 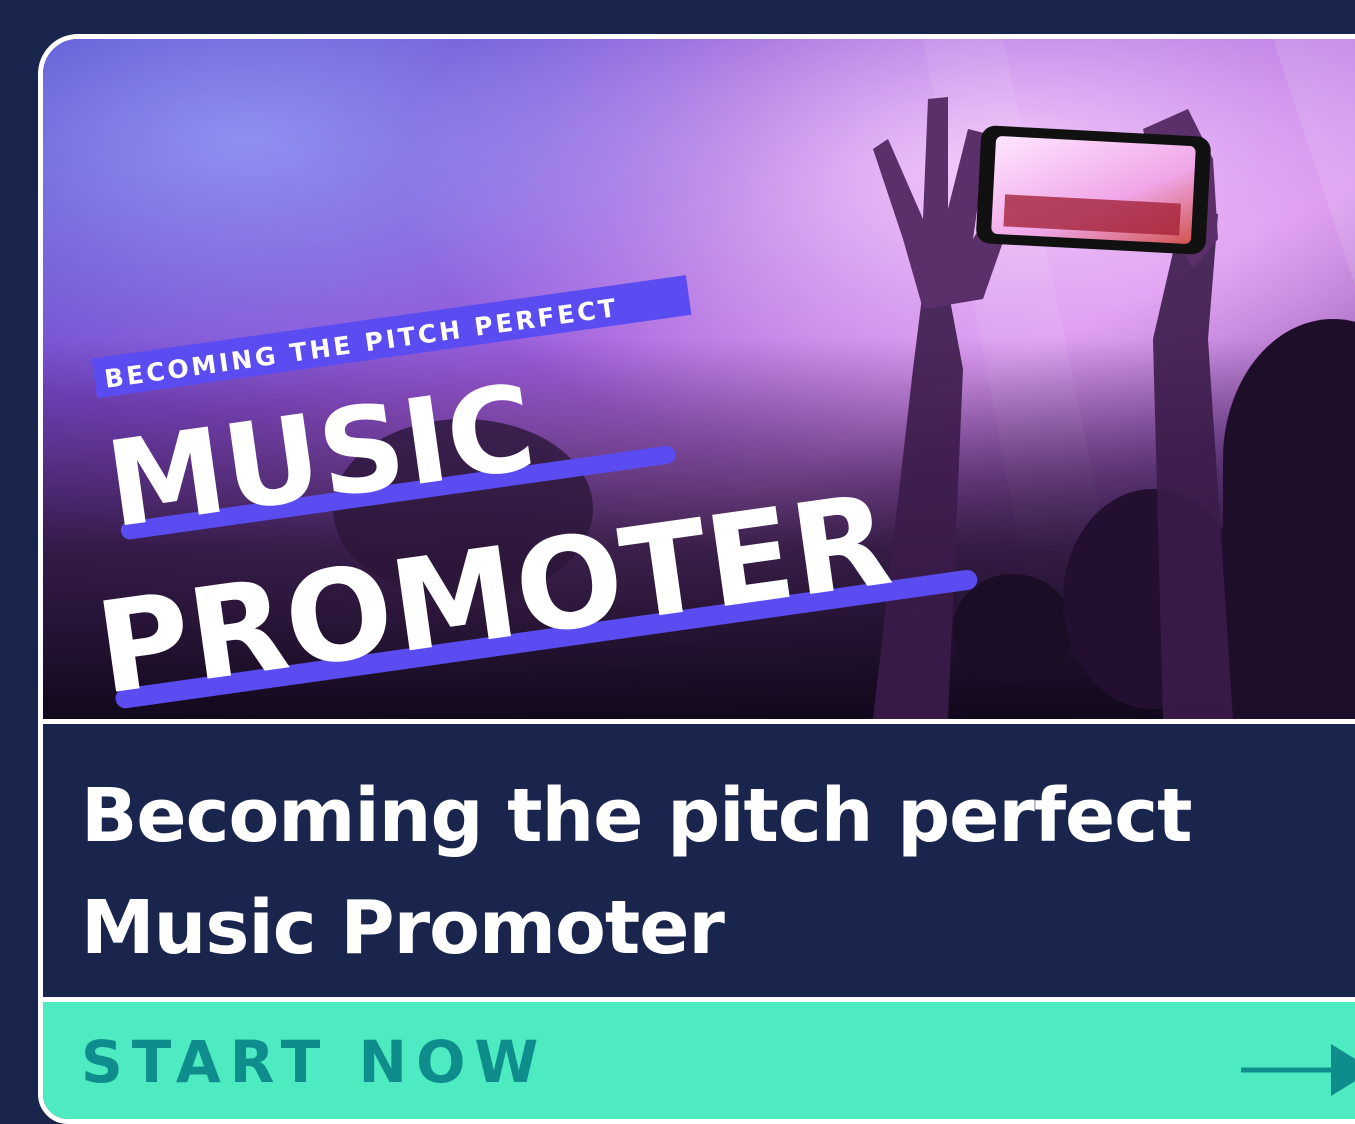 What do you see at coordinates (1297, 1072) in the screenshot?
I see `arrow-right-icon` at bounding box center [1297, 1072].